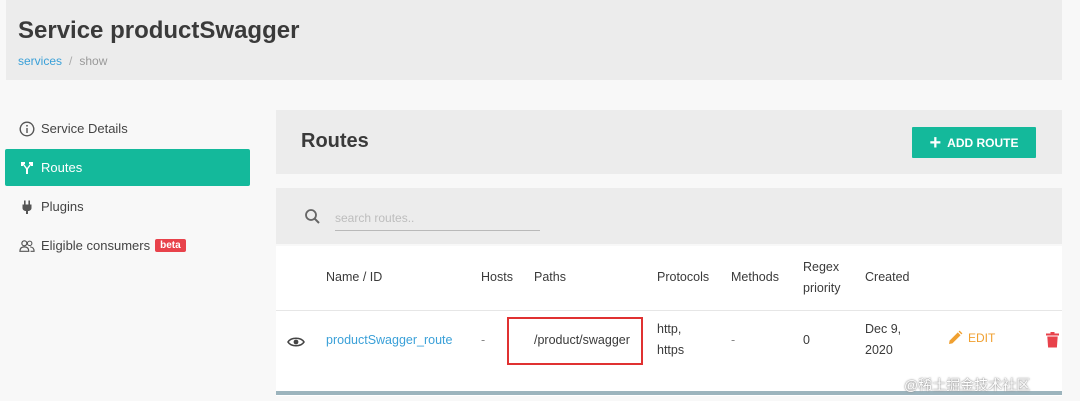 This screenshot has height=401, width=1080. Describe the element at coordinates (170, 245) in the screenshot. I see `beta-badge: beta` at that location.